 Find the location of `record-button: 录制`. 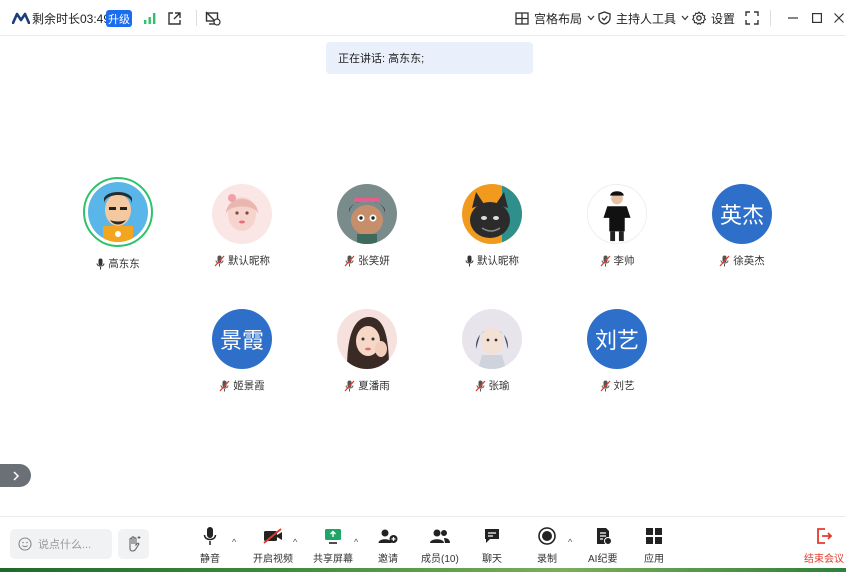

record-button: 录制 is located at coordinates (547, 545).